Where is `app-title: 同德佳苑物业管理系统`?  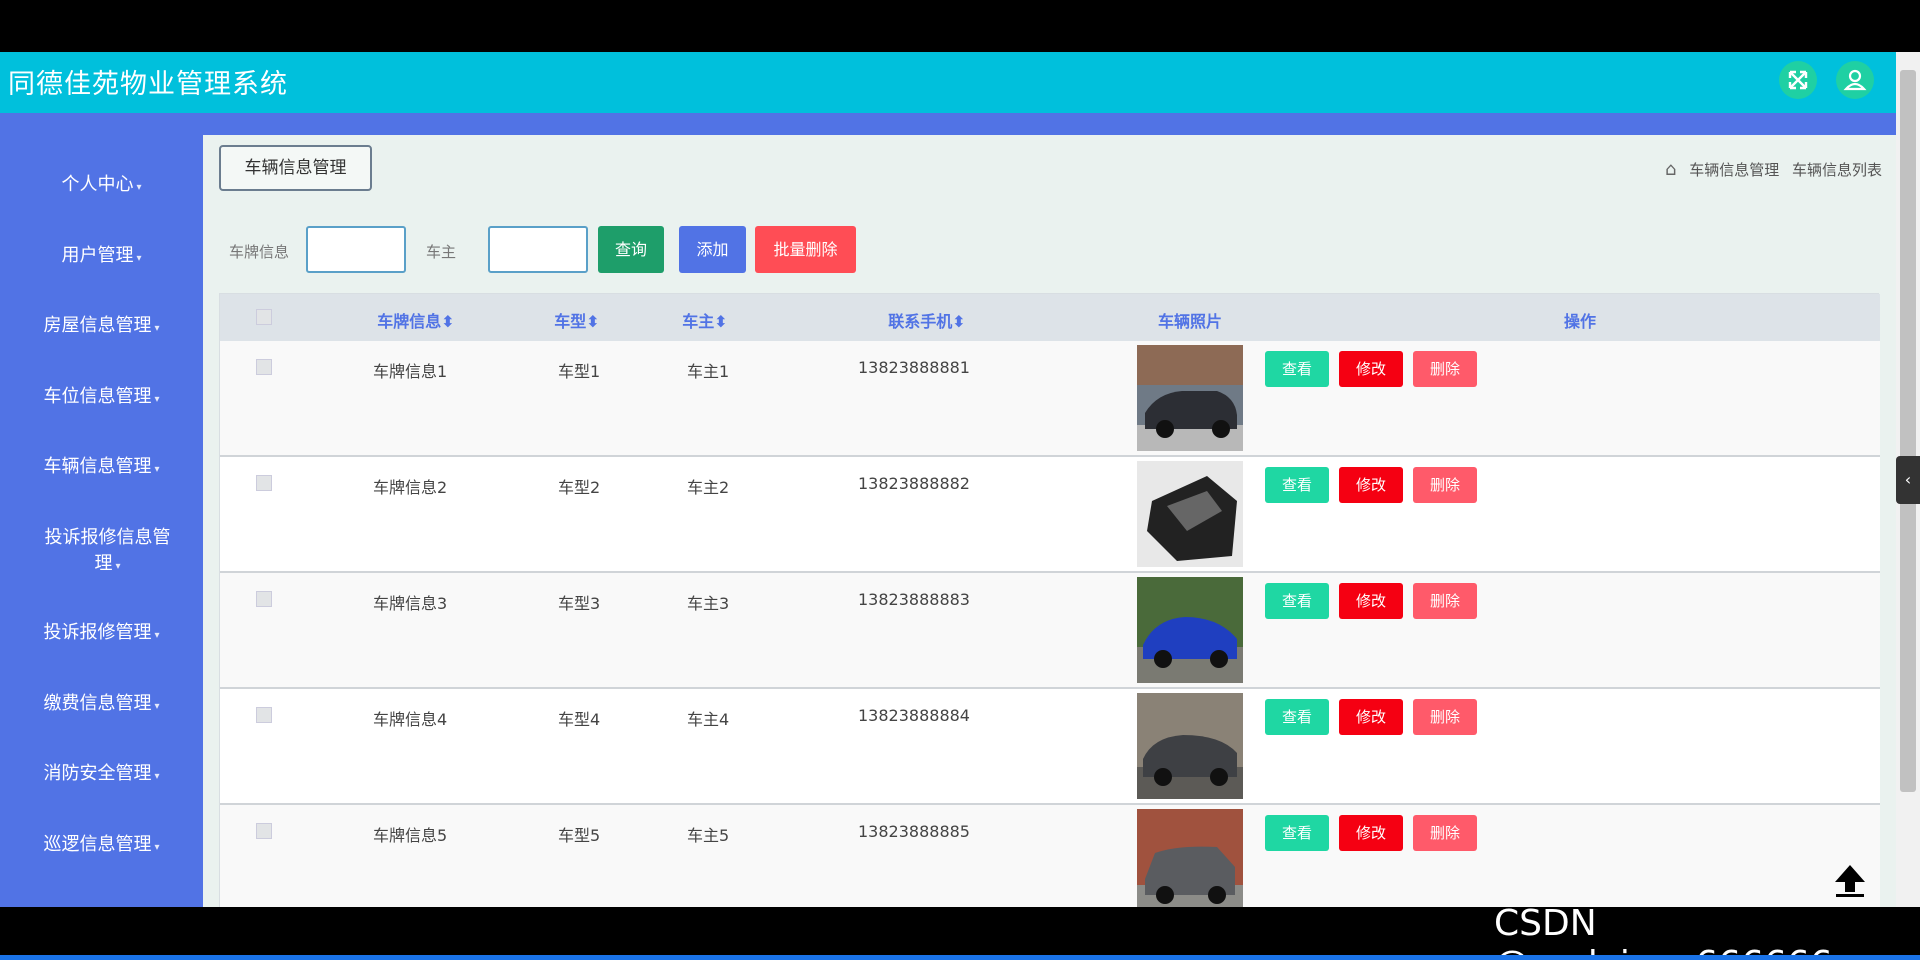 app-title: 同德佳苑物业管理系统 is located at coordinates (148, 84).